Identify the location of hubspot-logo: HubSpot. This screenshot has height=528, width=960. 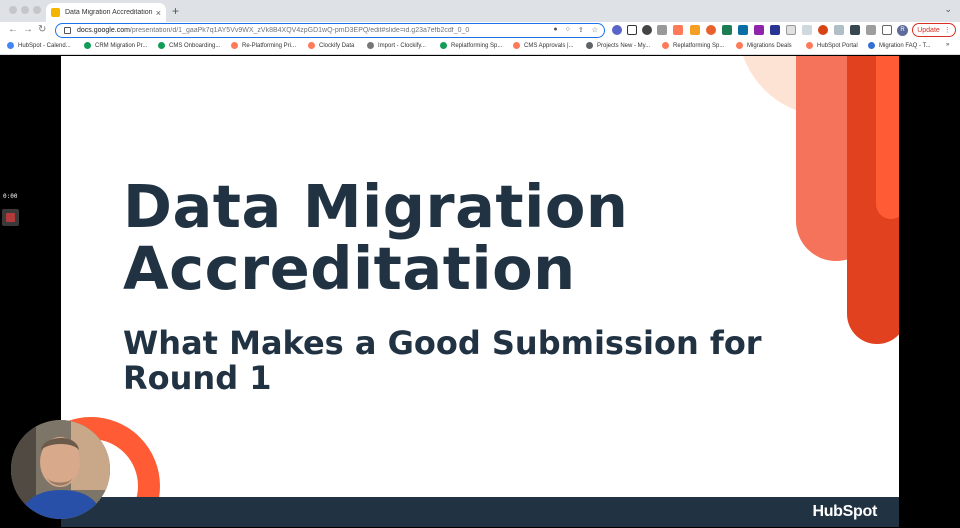
(844, 511).